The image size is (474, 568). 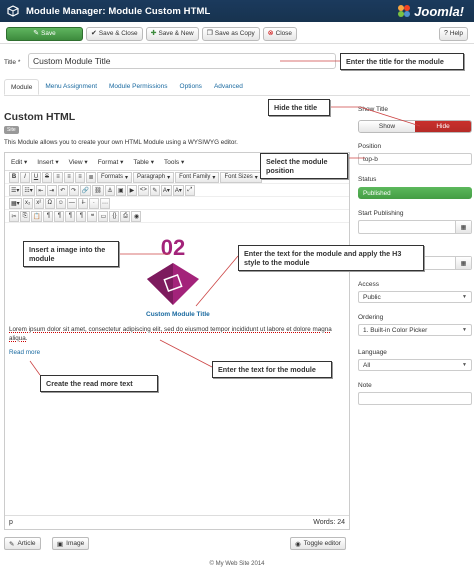 What do you see at coordinates (49, 203) in the screenshot?
I see `special-char-icon: Ω` at bounding box center [49, 203].